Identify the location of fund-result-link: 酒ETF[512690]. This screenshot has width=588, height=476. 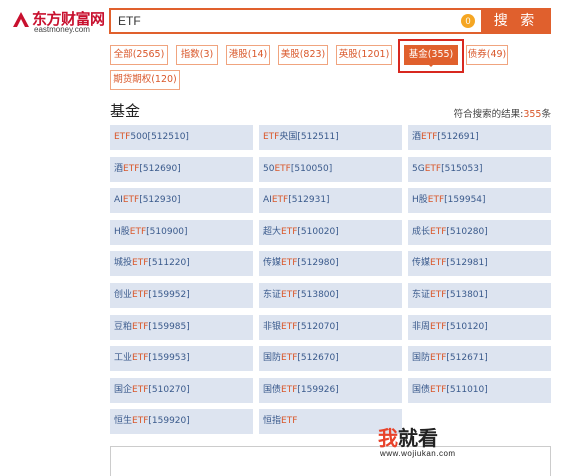
(181, 169).